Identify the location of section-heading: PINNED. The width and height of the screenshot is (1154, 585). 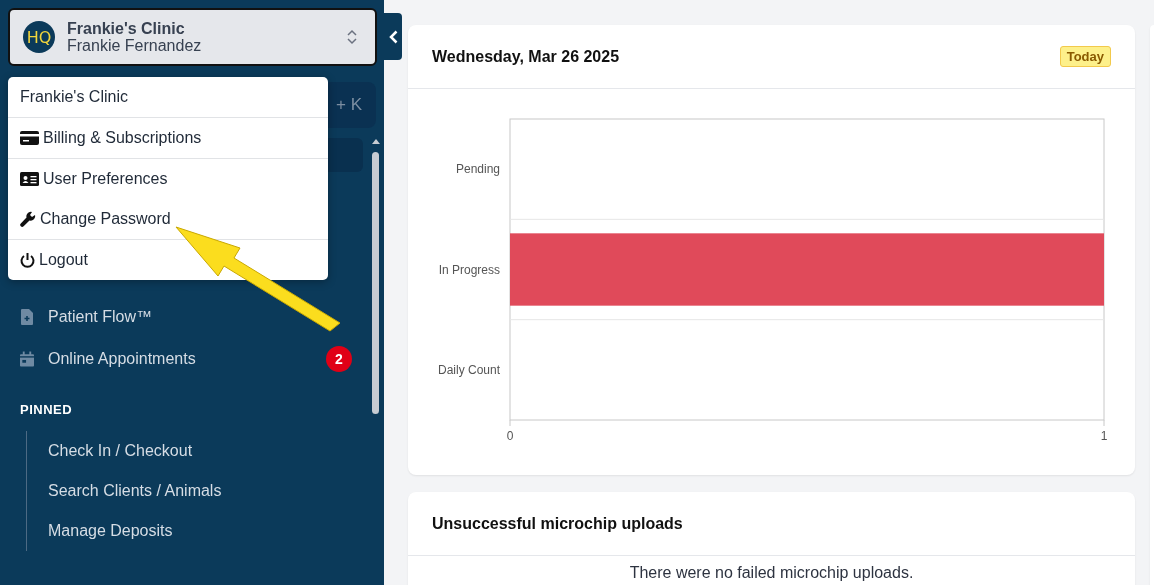
(47, 409).